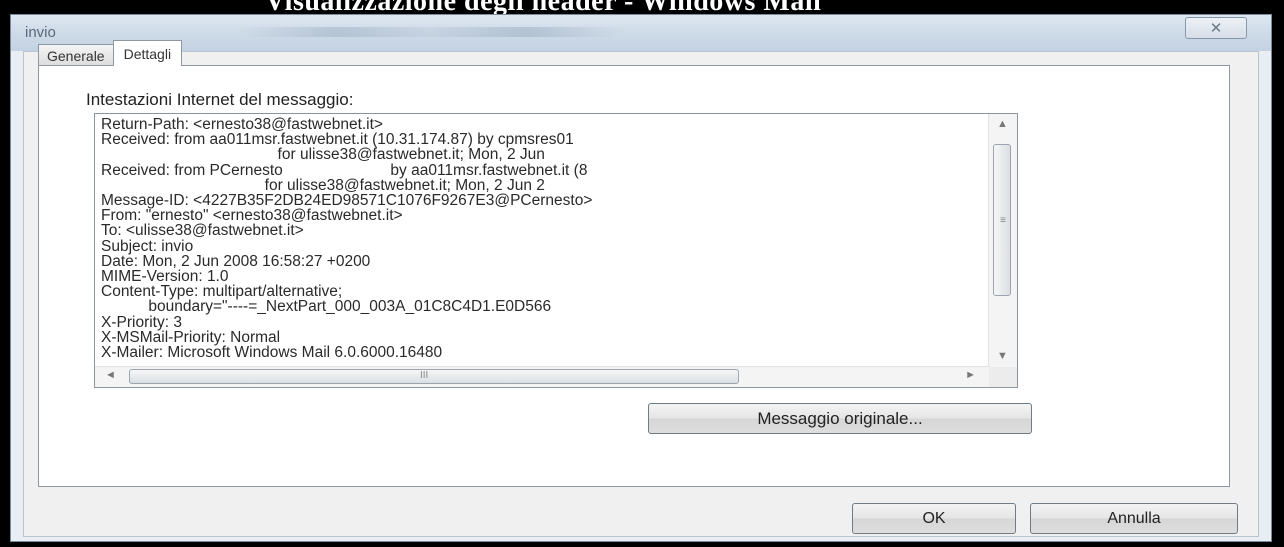 This screenshot has height=547, width=1284. Describe the element at coordinates (191, 337) in the screenshot. I see `header-line: X-MSMail-Priority: Normal` at that location.